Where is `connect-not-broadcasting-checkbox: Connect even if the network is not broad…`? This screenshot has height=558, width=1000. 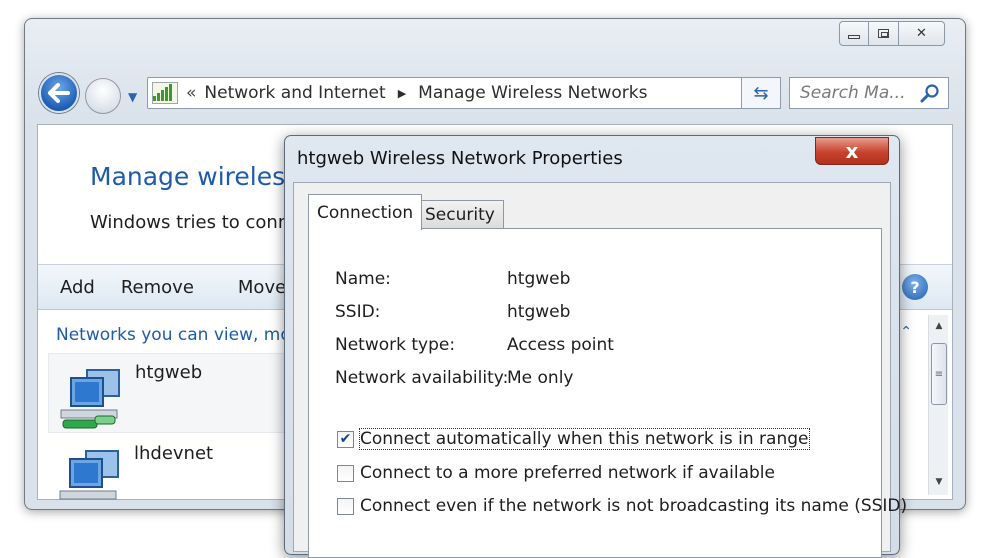
connect-not-broadcasting-checkbox: Connect even if the network is not broad… is located at coordinates (622, 506).